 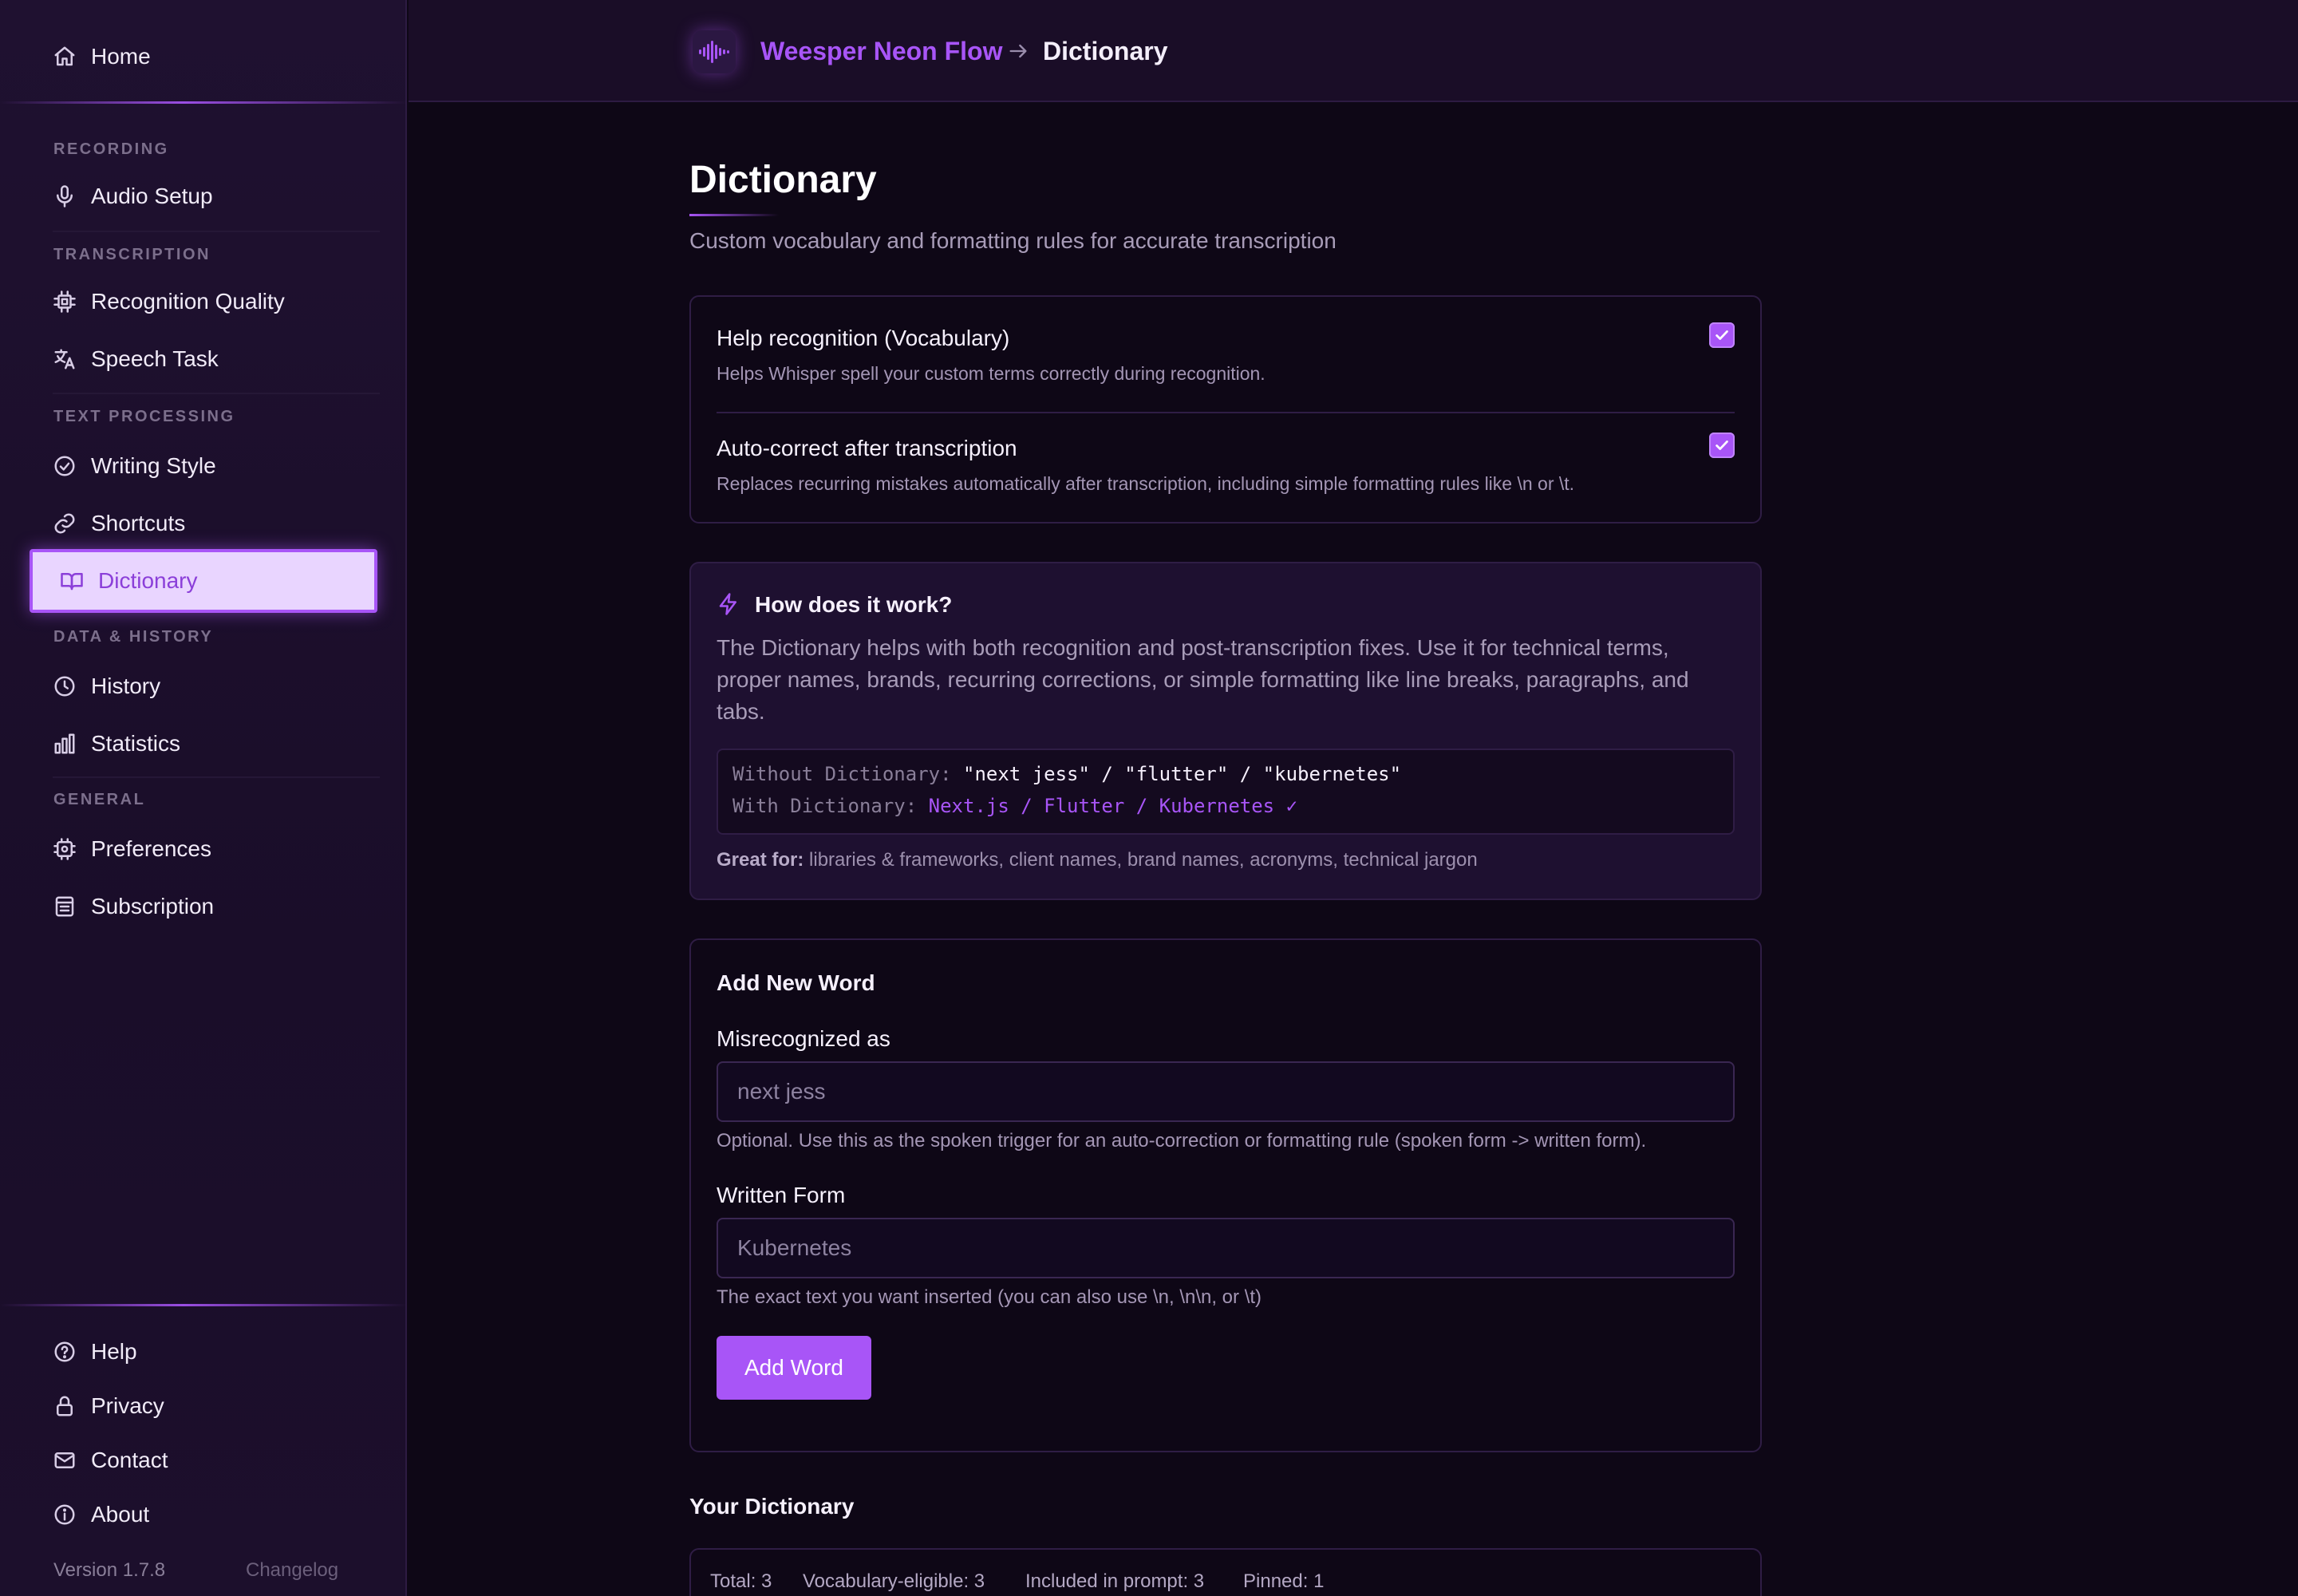 What do you see at coordinates (65, 1515) in the screenshot?
I see `info-icon` at bounding box center [65, 1515].